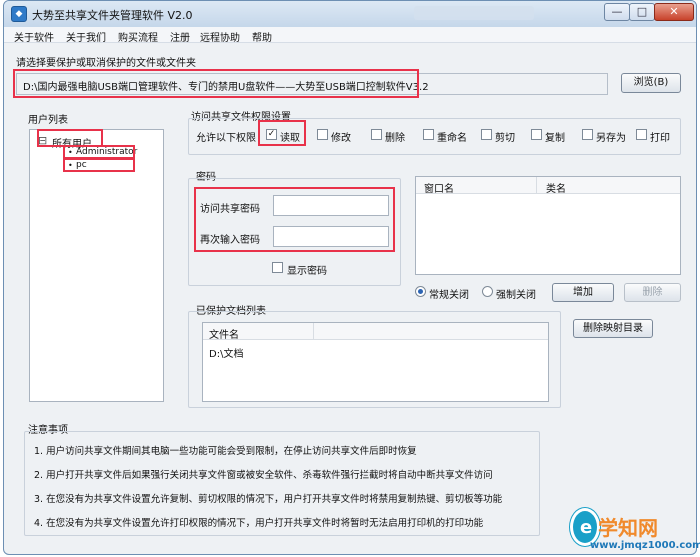 The height and width of the screenshot is (557, 700). Describe the element at coordinates (642, 12) in the screenshot. I see `maximize-button: □` at that location.